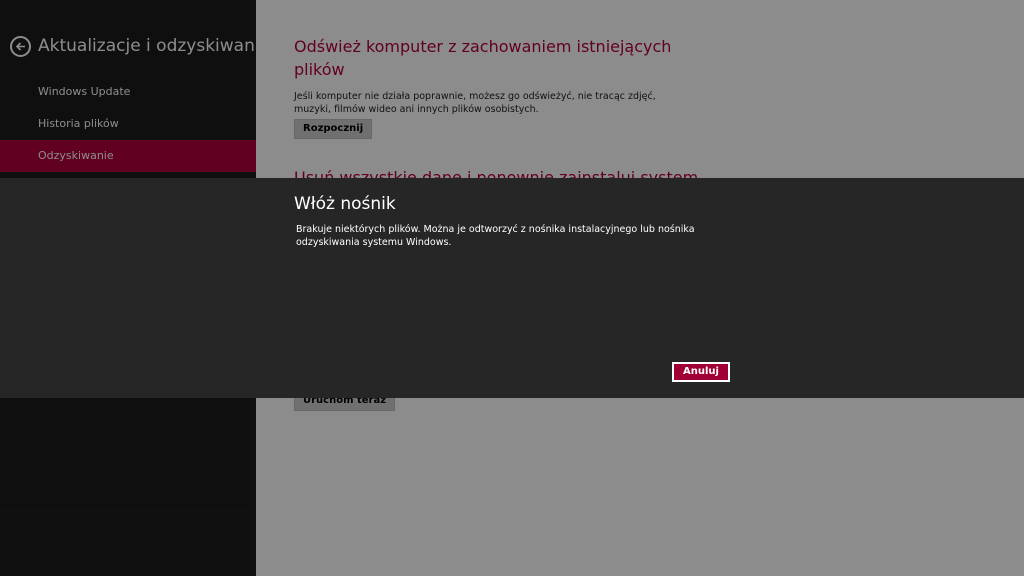 The height and width of the screenshot is (576, 1024). What do you see at coordinates (701, 372) in the screenshot?
I see `cancel-button: Anuluj` at bounding box center [701, 372].